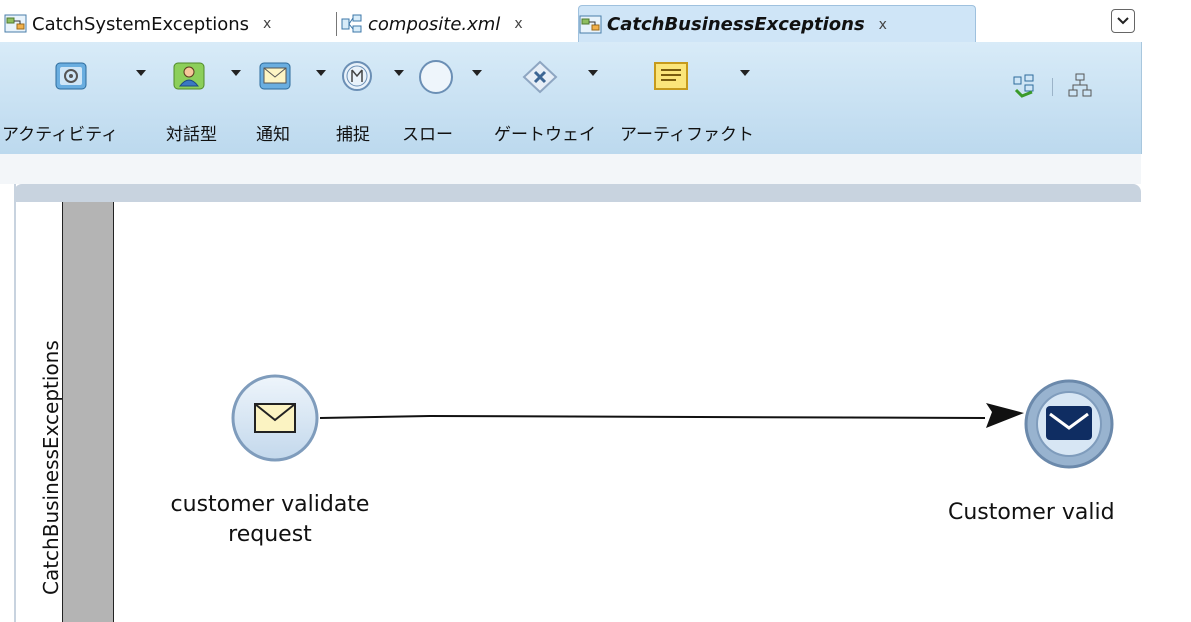  Describe the element at coordinates (1031, 512) in the screenshot. I see `end-event-label: Customer valid` at that location.